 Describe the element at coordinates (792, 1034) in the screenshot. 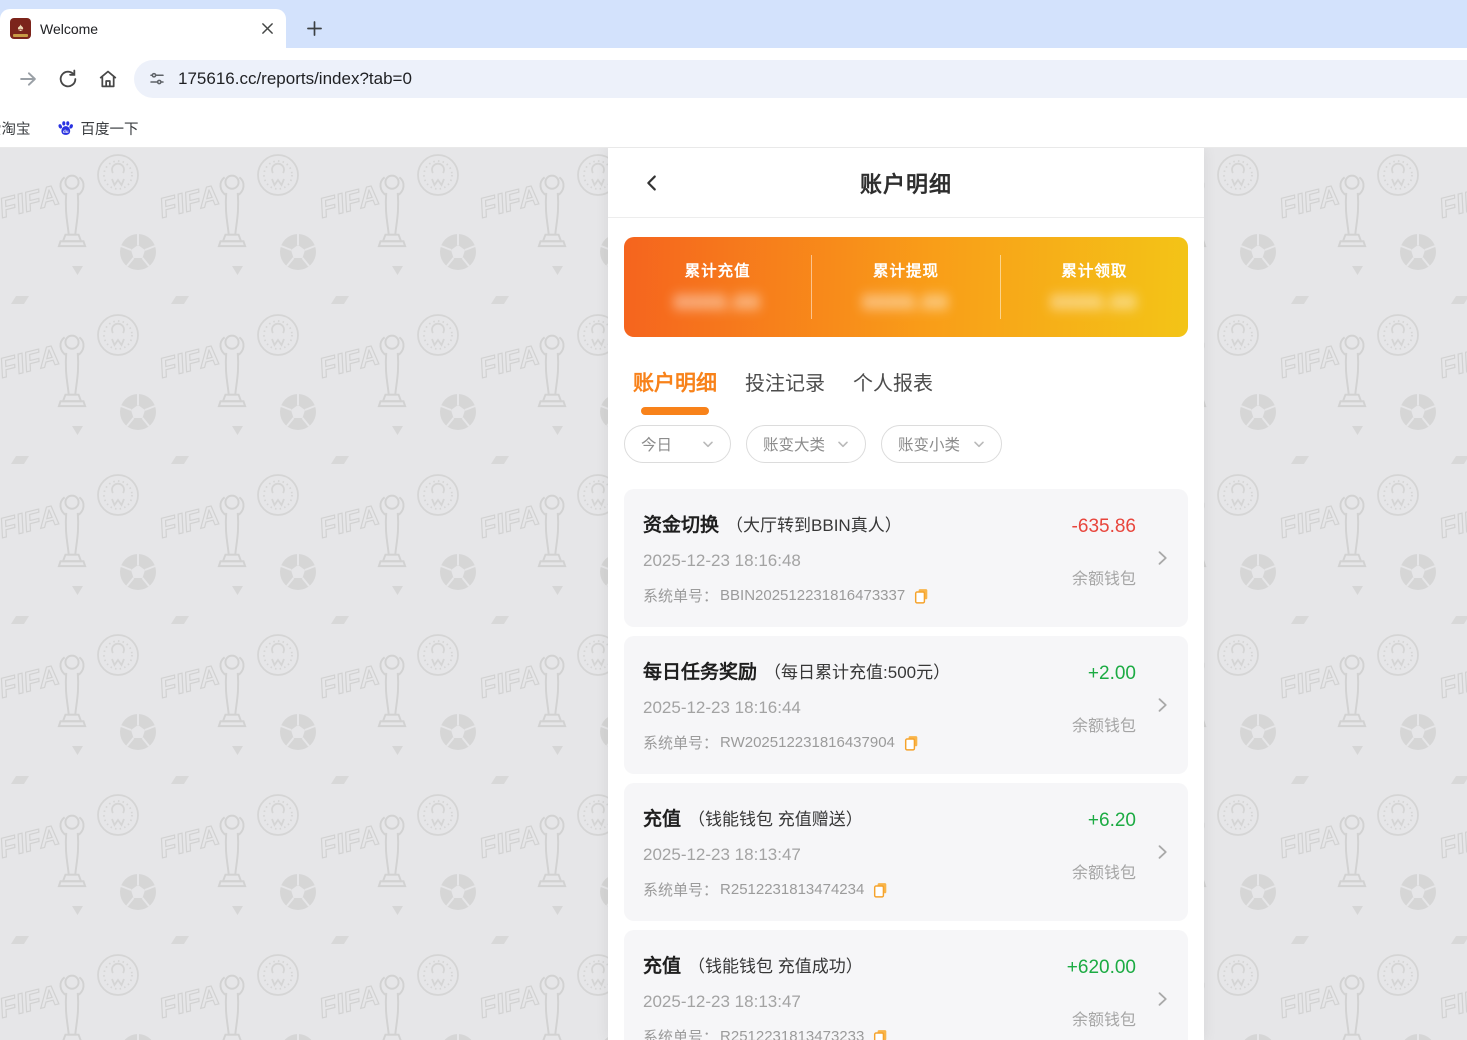

I see `order-number: R2512231813473233` at that location.